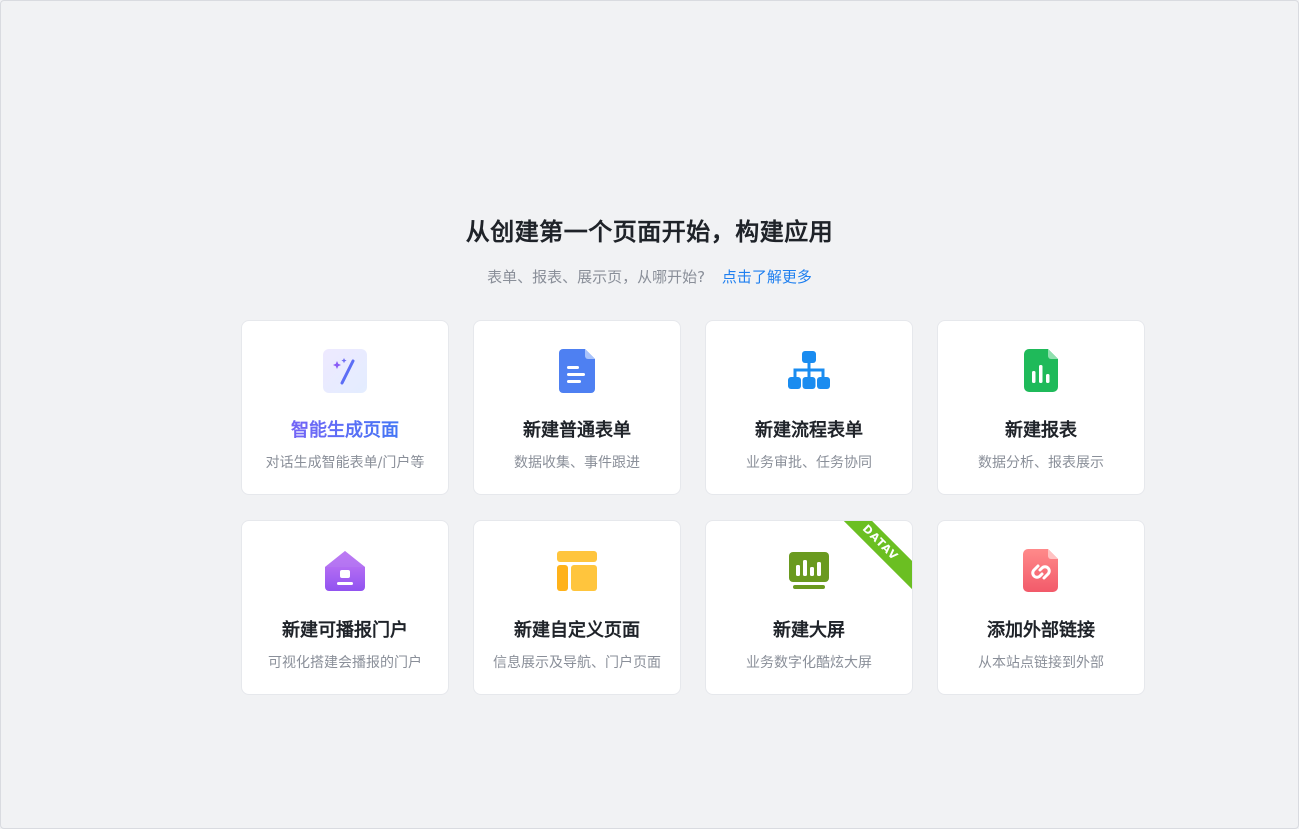 This screenshot has width=1299, height=829. What do you see at coordinates (345, 630) in the screenshot?
I see `card-title: 新建可播报门户` at bounding box center [345, 630].